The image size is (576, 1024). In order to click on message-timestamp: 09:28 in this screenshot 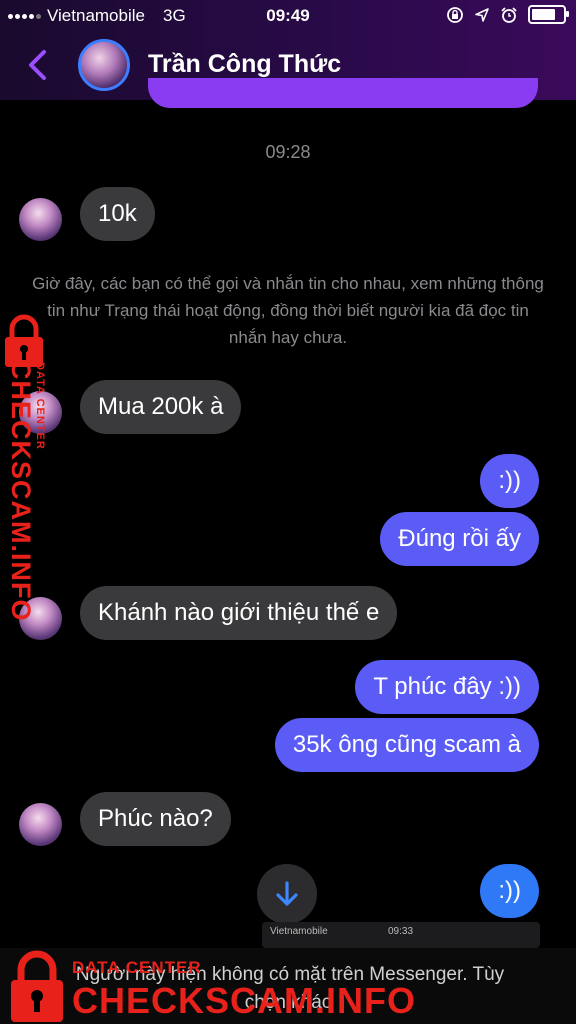, I will do `click(288, 152)`.